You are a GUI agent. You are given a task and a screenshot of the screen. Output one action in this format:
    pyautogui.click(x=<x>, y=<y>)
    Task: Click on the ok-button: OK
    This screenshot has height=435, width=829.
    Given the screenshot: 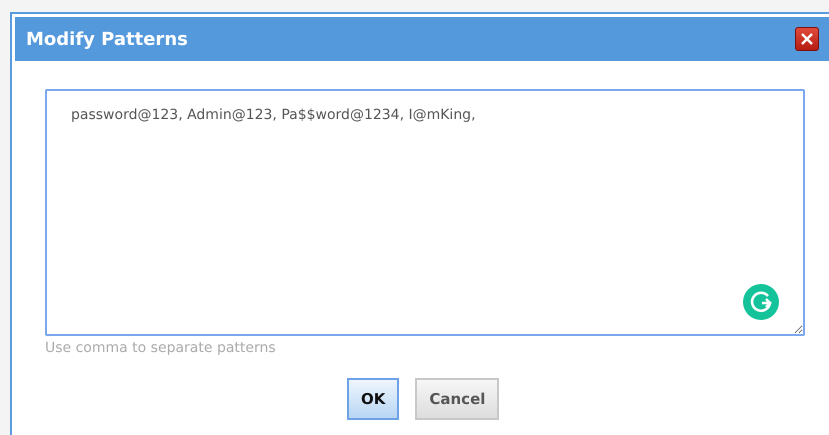 What is the action you would take?
    pyautogui.click(x=373, y=399)
    